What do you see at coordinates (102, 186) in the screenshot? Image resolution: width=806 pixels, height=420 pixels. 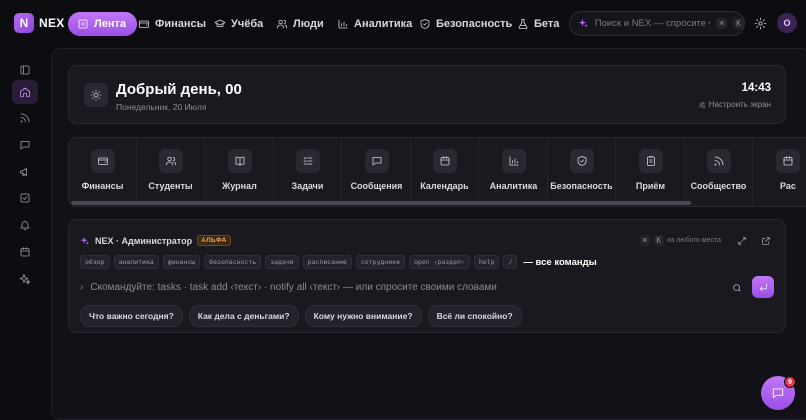 I see `module-label: Финансы` at bounding box center [102, 186].